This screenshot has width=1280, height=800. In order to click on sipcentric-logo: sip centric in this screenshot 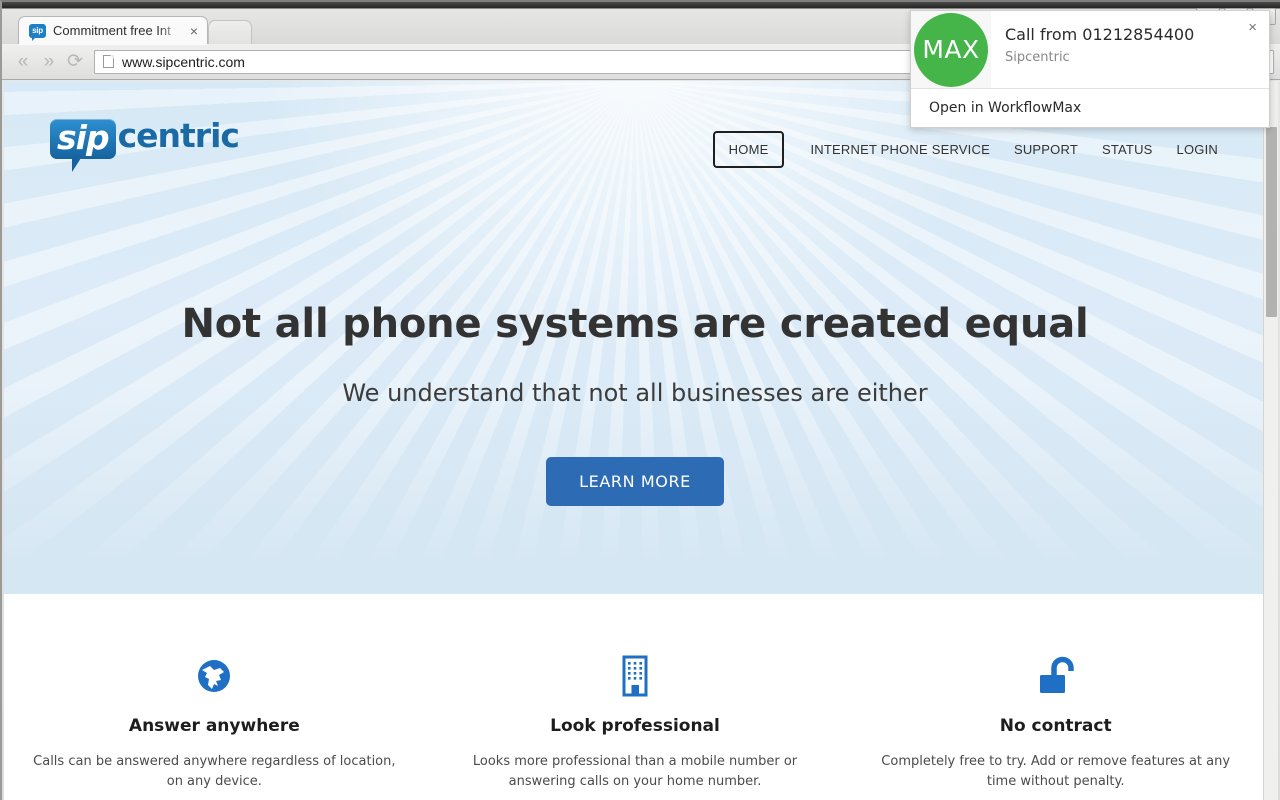, I will do `click(145, 144)`.